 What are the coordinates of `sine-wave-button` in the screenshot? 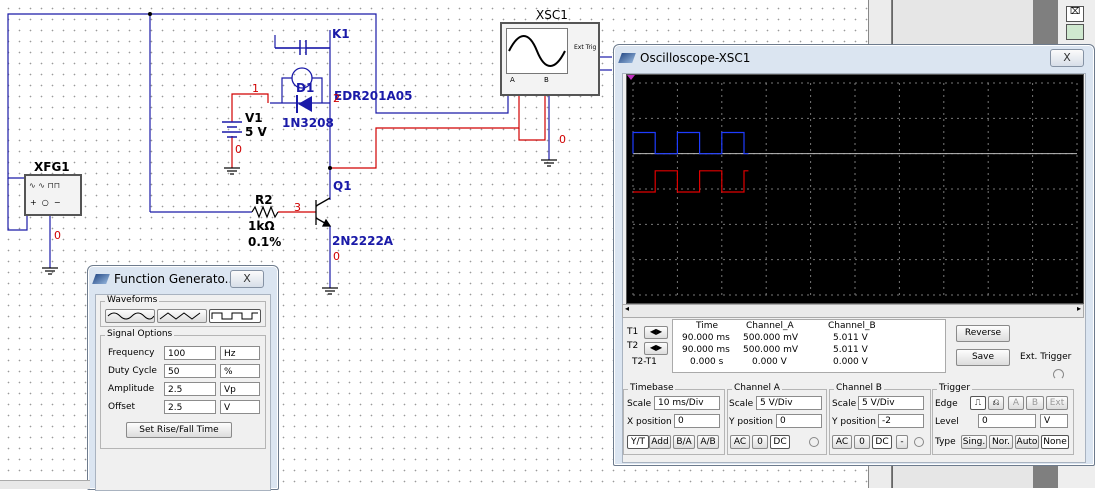 It's located at (130, 316).